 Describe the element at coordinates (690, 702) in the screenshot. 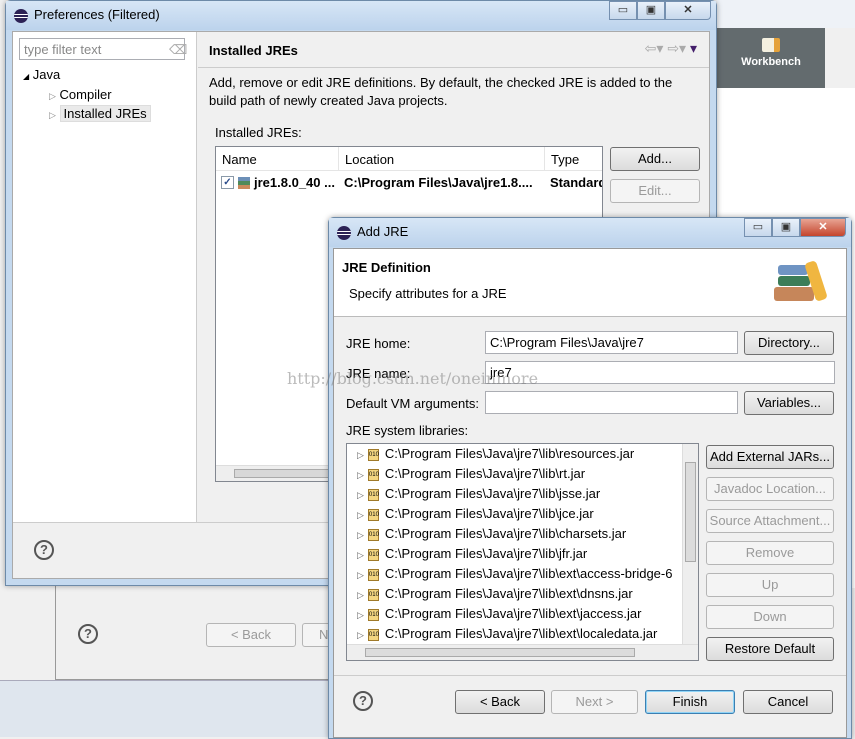

I see `finish-button: Finish` at that location.